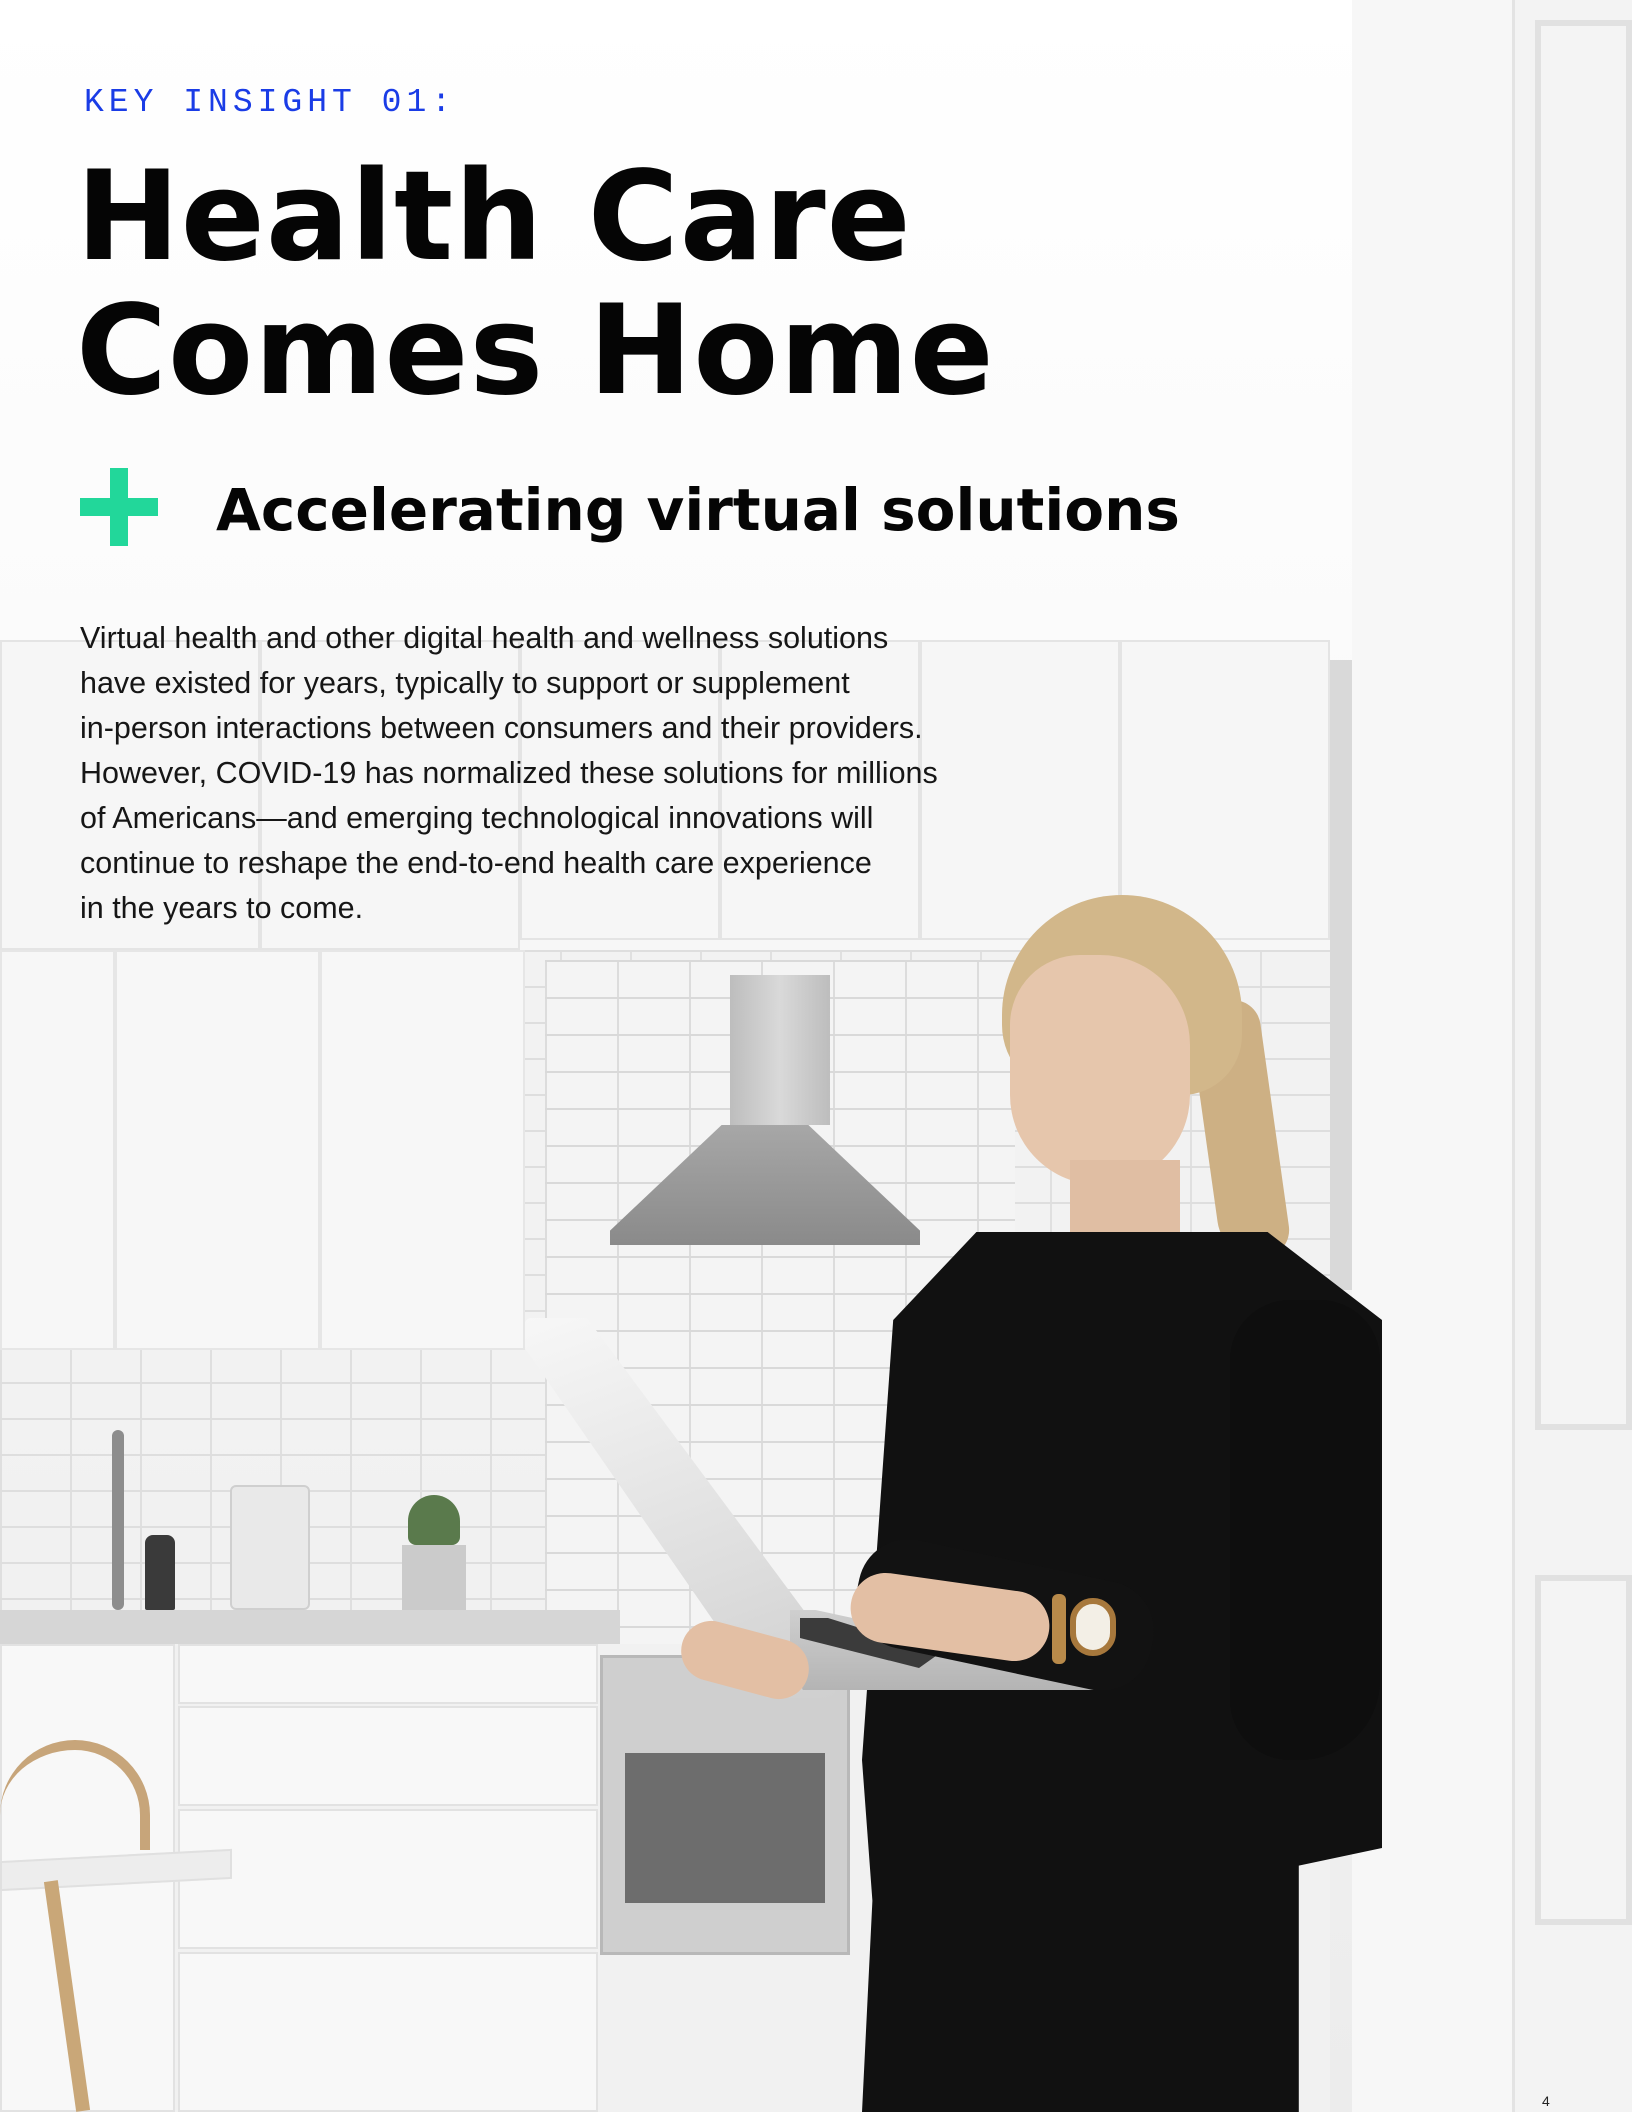 The height and width of the screenshot is (2112, 1632). I want to click on title-line-1: Health Care, so click(494, 217).